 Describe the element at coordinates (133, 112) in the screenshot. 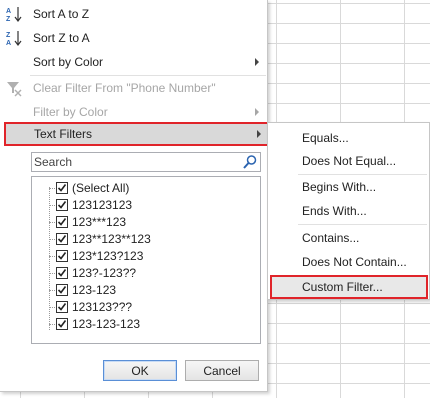

I see `filter-by-color-item: Filter by Color` at that location.